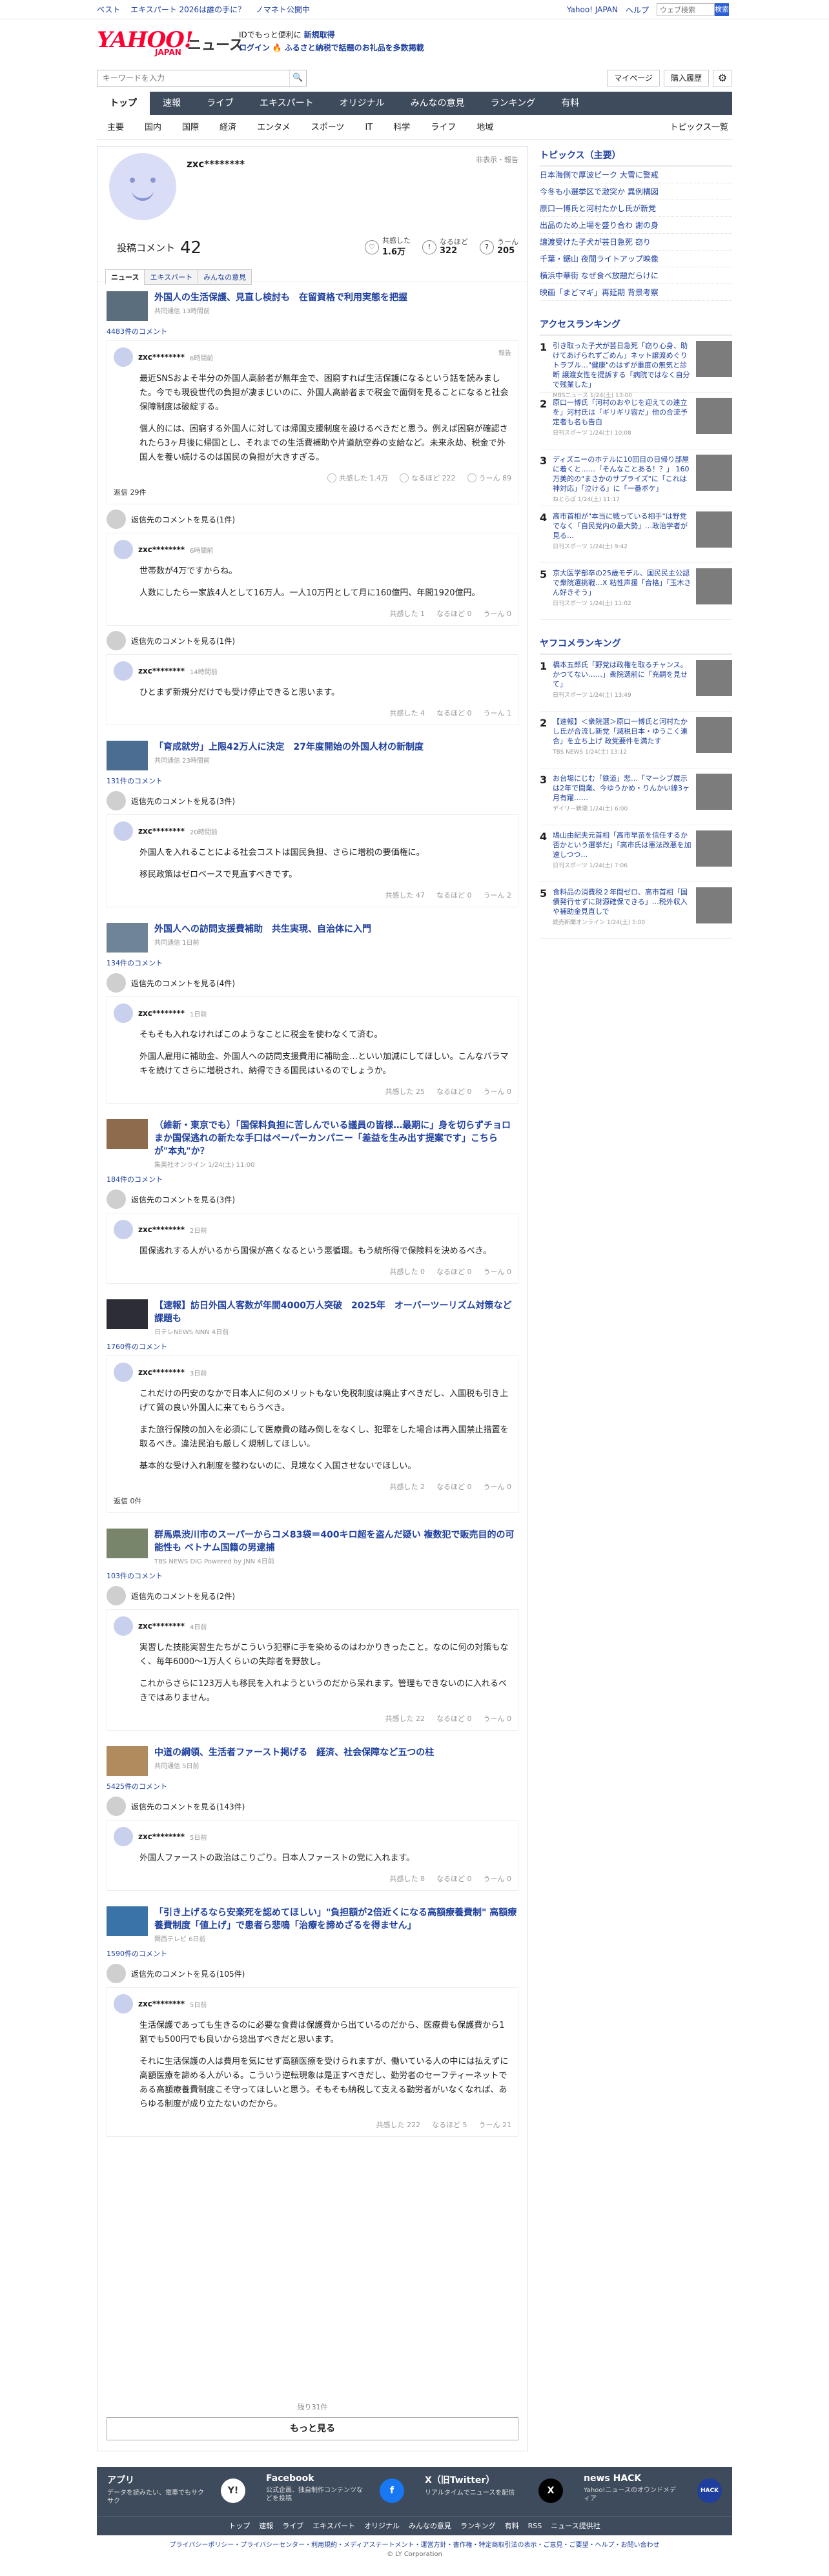 This screenshot has width=829, height=2576. What do you see at coordinates (633, 78) in the screenshot?
I see `mypage-button: マイページ` at bounding box center [633, 78].